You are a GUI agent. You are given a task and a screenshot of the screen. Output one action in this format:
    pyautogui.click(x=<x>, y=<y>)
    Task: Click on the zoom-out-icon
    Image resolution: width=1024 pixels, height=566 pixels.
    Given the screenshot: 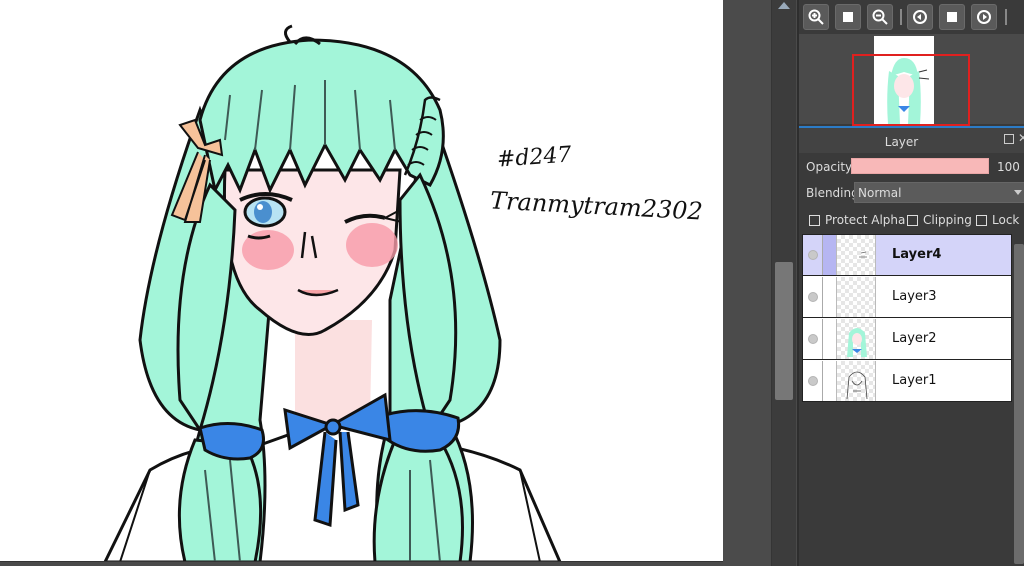 What is the action you would take?
    pyautogui.click(x=880, y=17)
    